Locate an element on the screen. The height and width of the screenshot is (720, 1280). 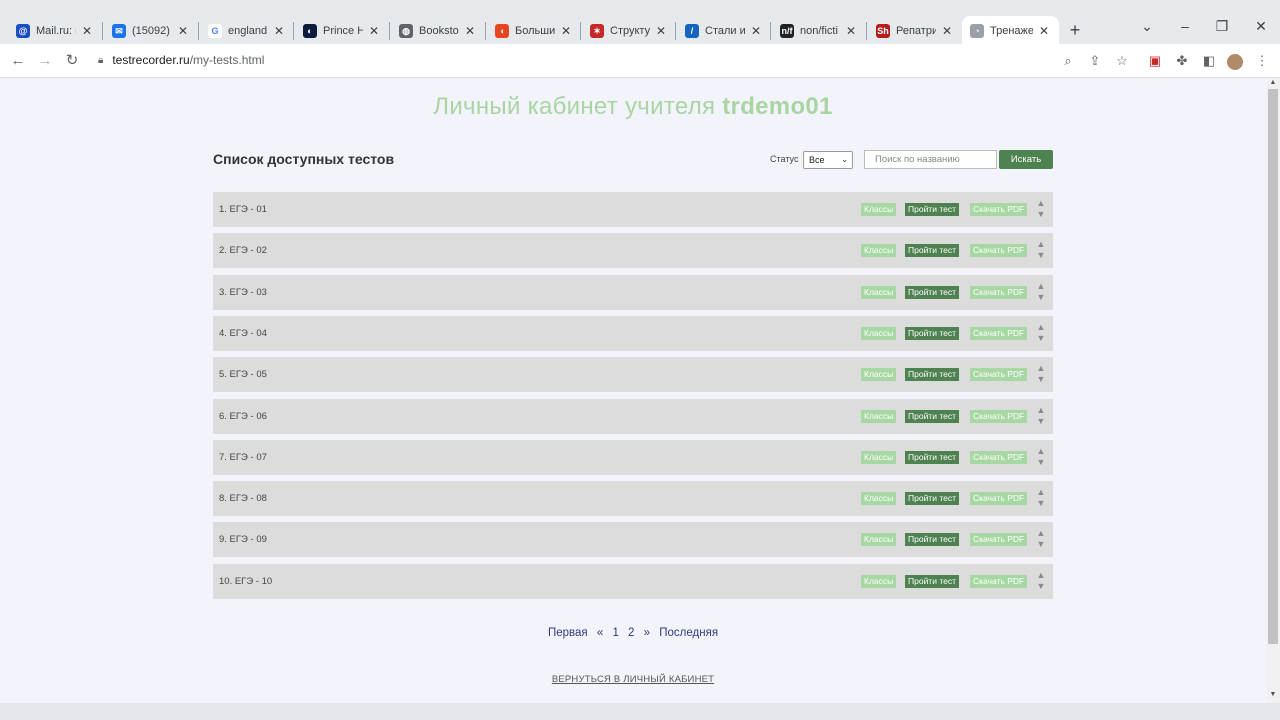
pagination-next: » is located at coordinates (647, 633).